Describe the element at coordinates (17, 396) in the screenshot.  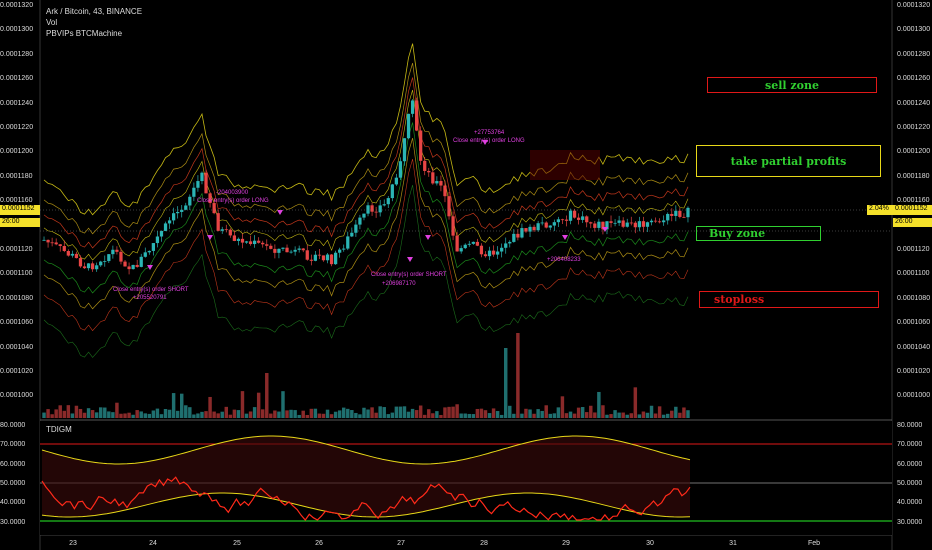
I see `price-tick-label: 0.0001000` at that location.